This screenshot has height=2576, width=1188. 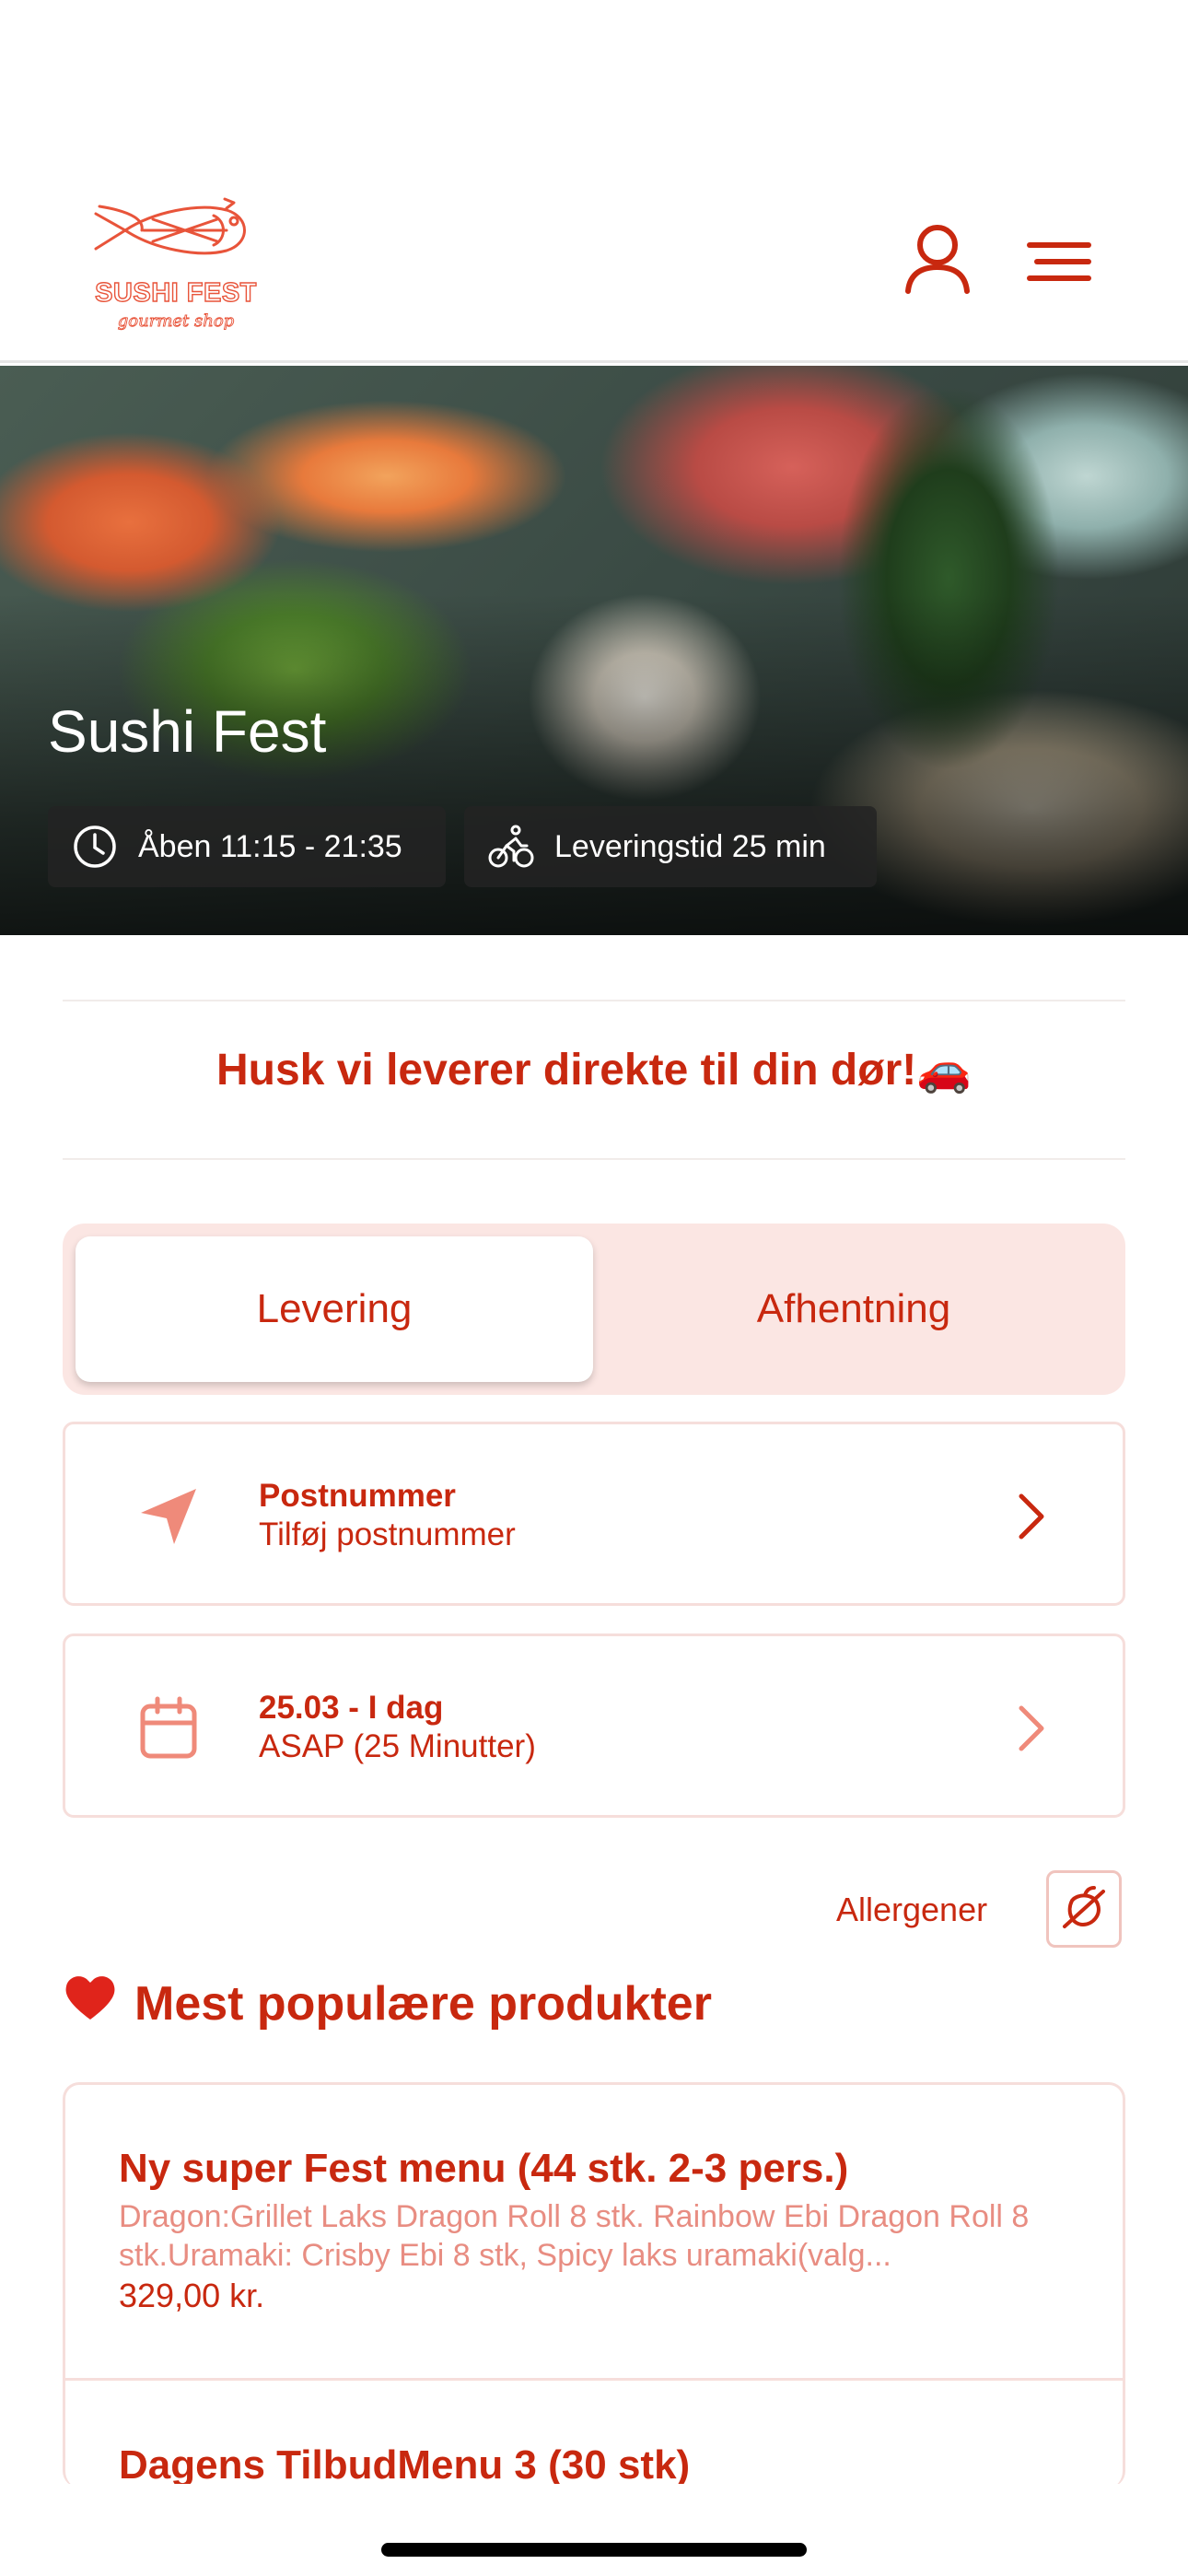 What do you see at coordinates (335, 1309) in the screenshot?
I see `tab-levering: Levering` at bounding box center [335, 1309].